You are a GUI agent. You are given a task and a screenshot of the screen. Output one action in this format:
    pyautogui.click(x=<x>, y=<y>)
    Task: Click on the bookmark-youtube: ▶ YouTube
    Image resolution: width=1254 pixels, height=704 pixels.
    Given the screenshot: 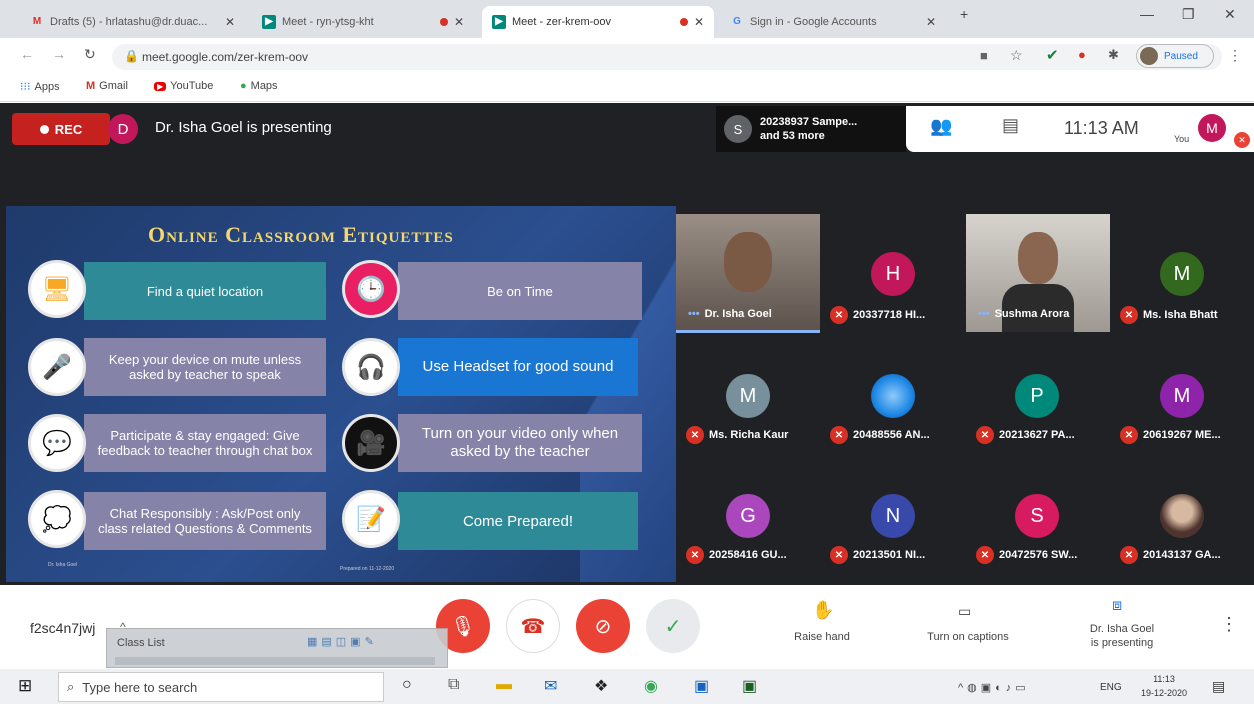 What is the action you would take?
    pyautogui.click(x=183, y=86)
    